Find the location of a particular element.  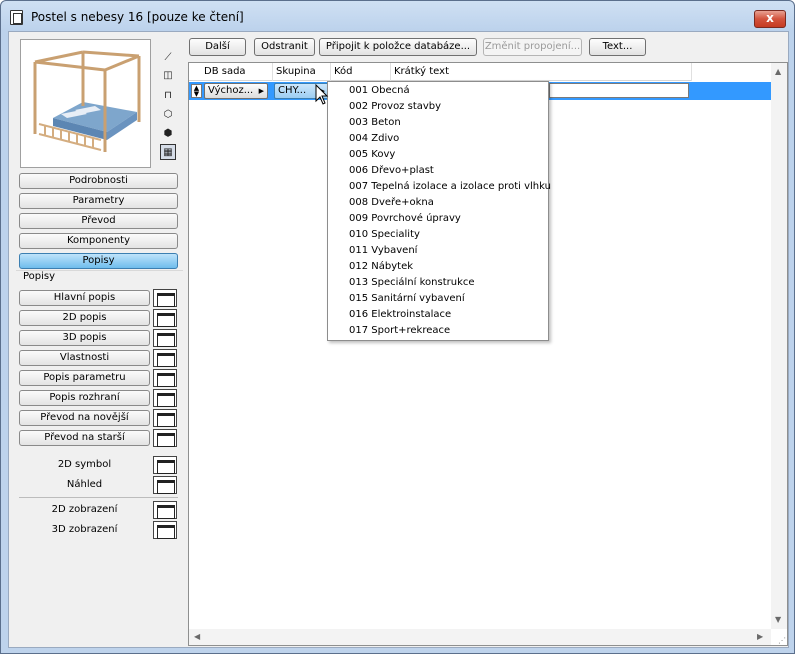

title-bar: Postel s nebesy 16 [pouze ke čtení] x is located at coordinates (397, 16).